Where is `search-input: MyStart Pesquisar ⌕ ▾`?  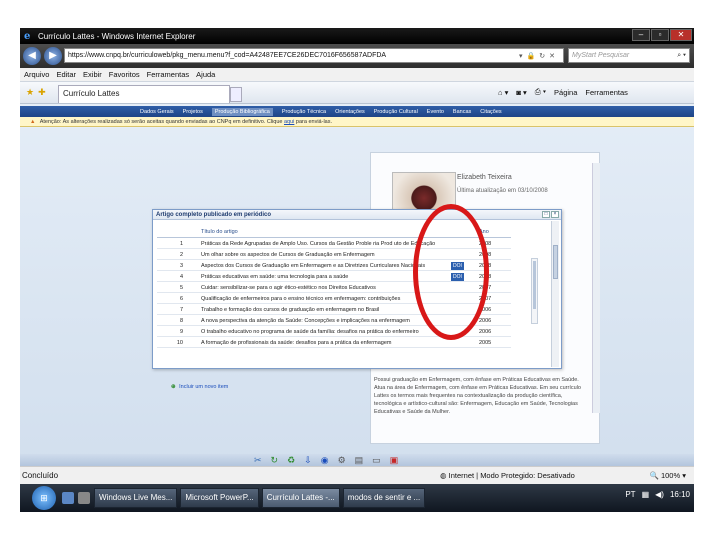 search-input: MyStart Pesquisar ⌕ ▾ is located at coordinates (629, 55).